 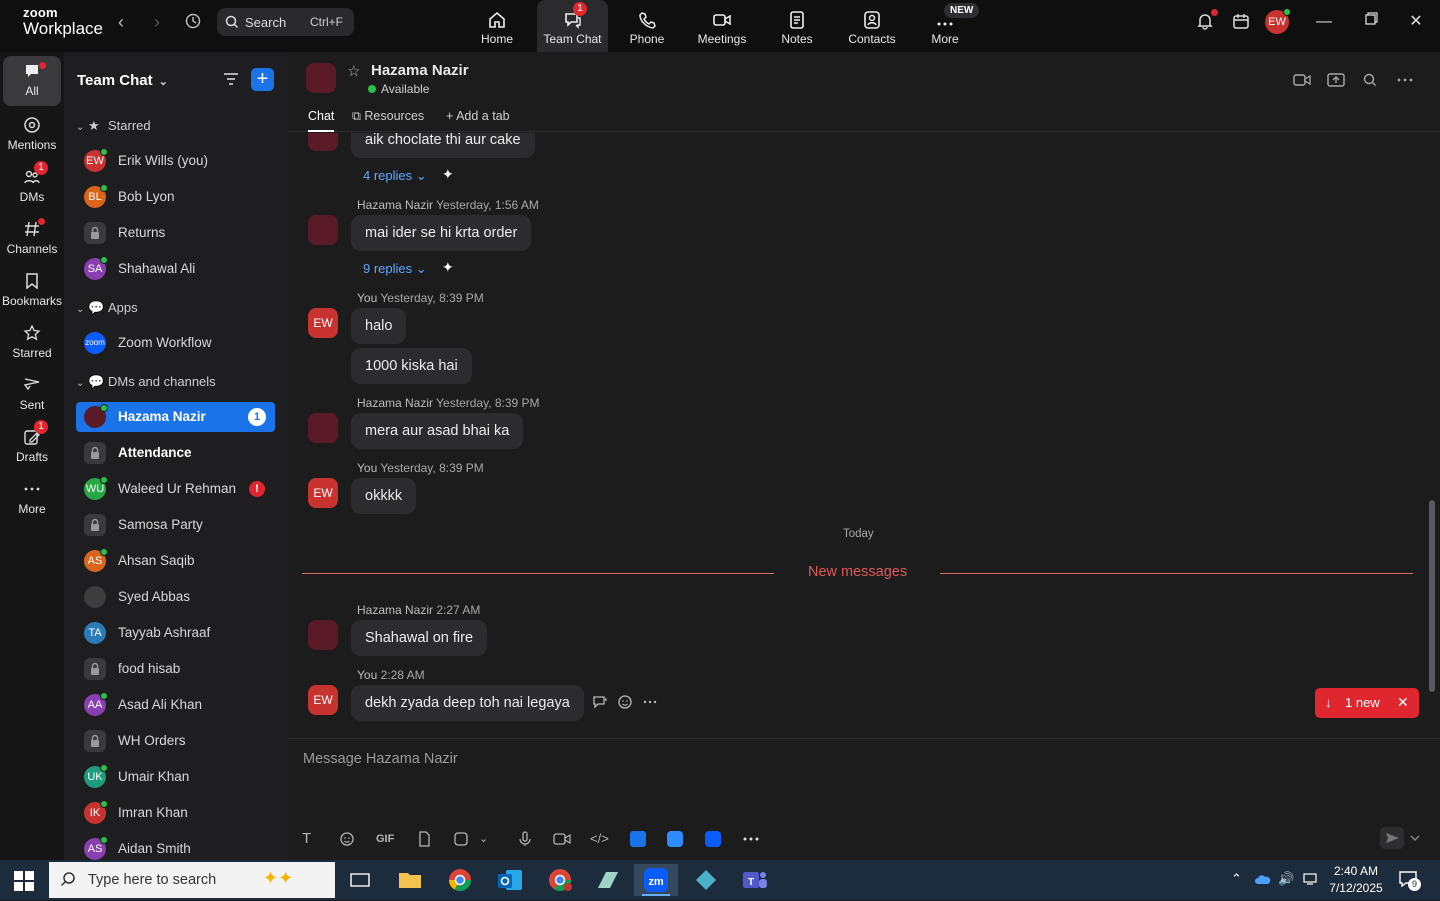 What do you see at coordinates (24, 881) in the screenshot?
I see `windows-start-icon` at bounding box center [24, 881].